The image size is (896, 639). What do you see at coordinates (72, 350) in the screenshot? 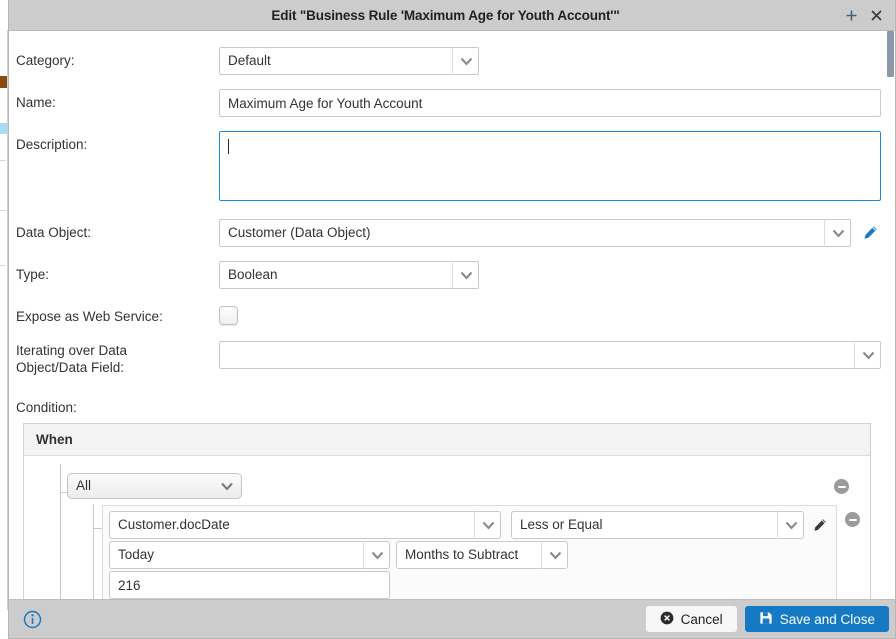
I see `iterating-label-line1: Iterating over Data` at bounding box center [72, 350].